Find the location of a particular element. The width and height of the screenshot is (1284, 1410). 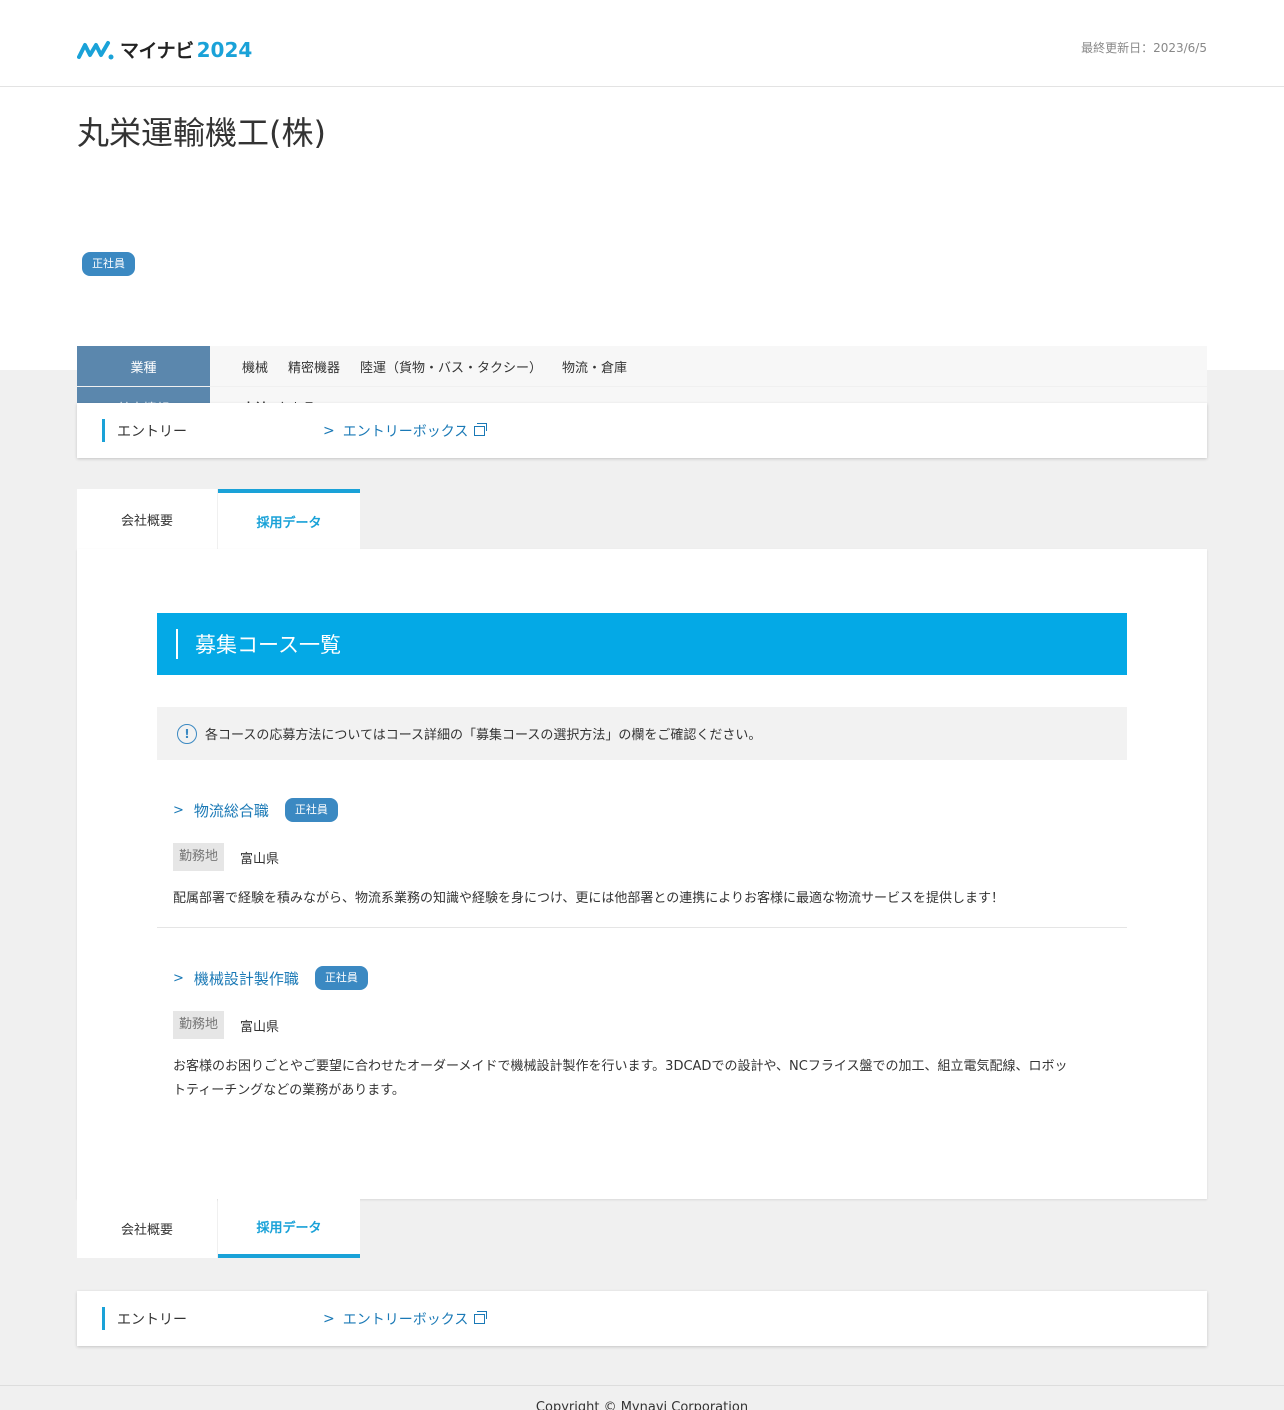

entry-box-bottom: エントリー > エントリーボックス is located at coordinates (642, 1318).